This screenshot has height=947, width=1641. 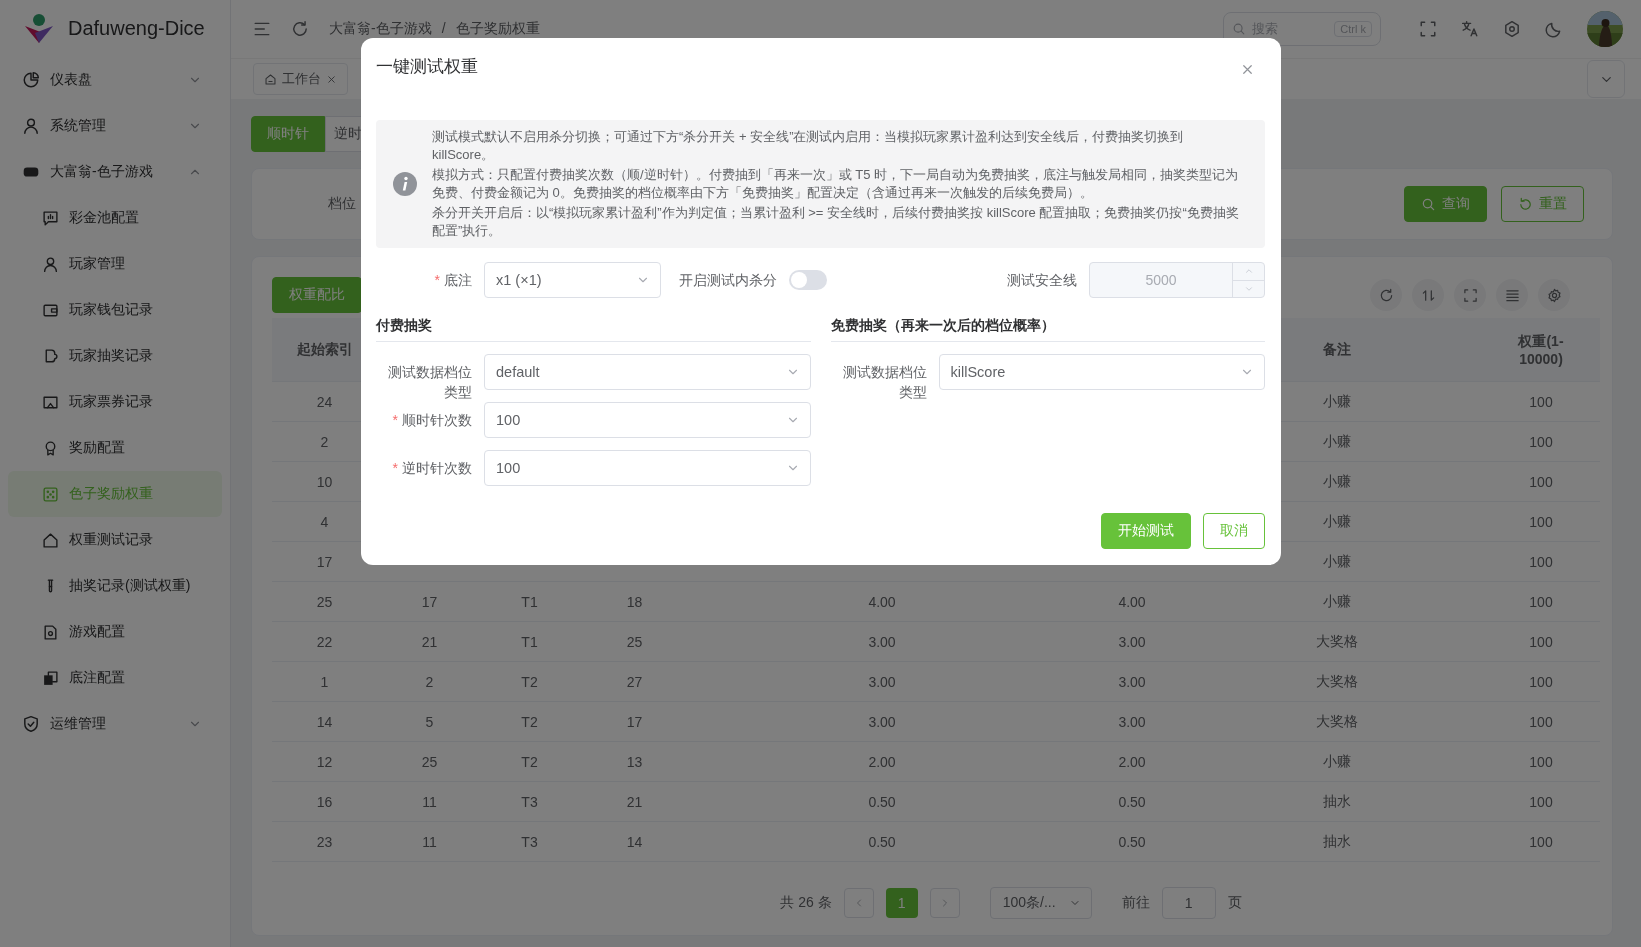 I want to click on table-cell: 13, so click(x=634, y=761).